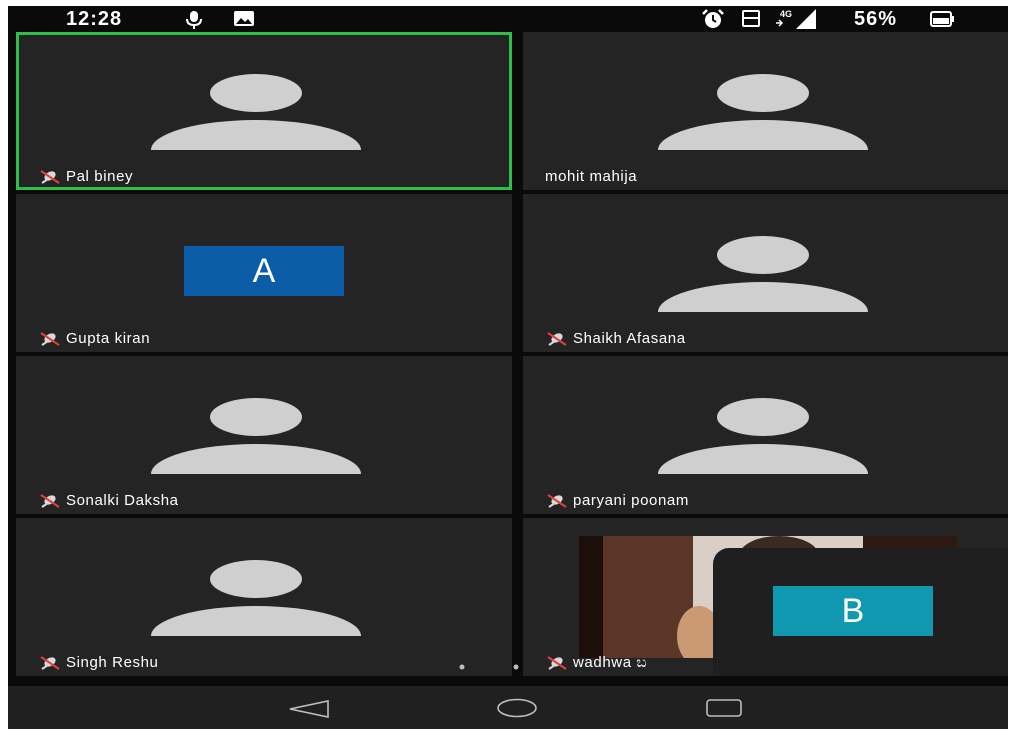 The width and height of the screenshot is (1017, 729). I want to click on battery-icon, so click(942, 19).